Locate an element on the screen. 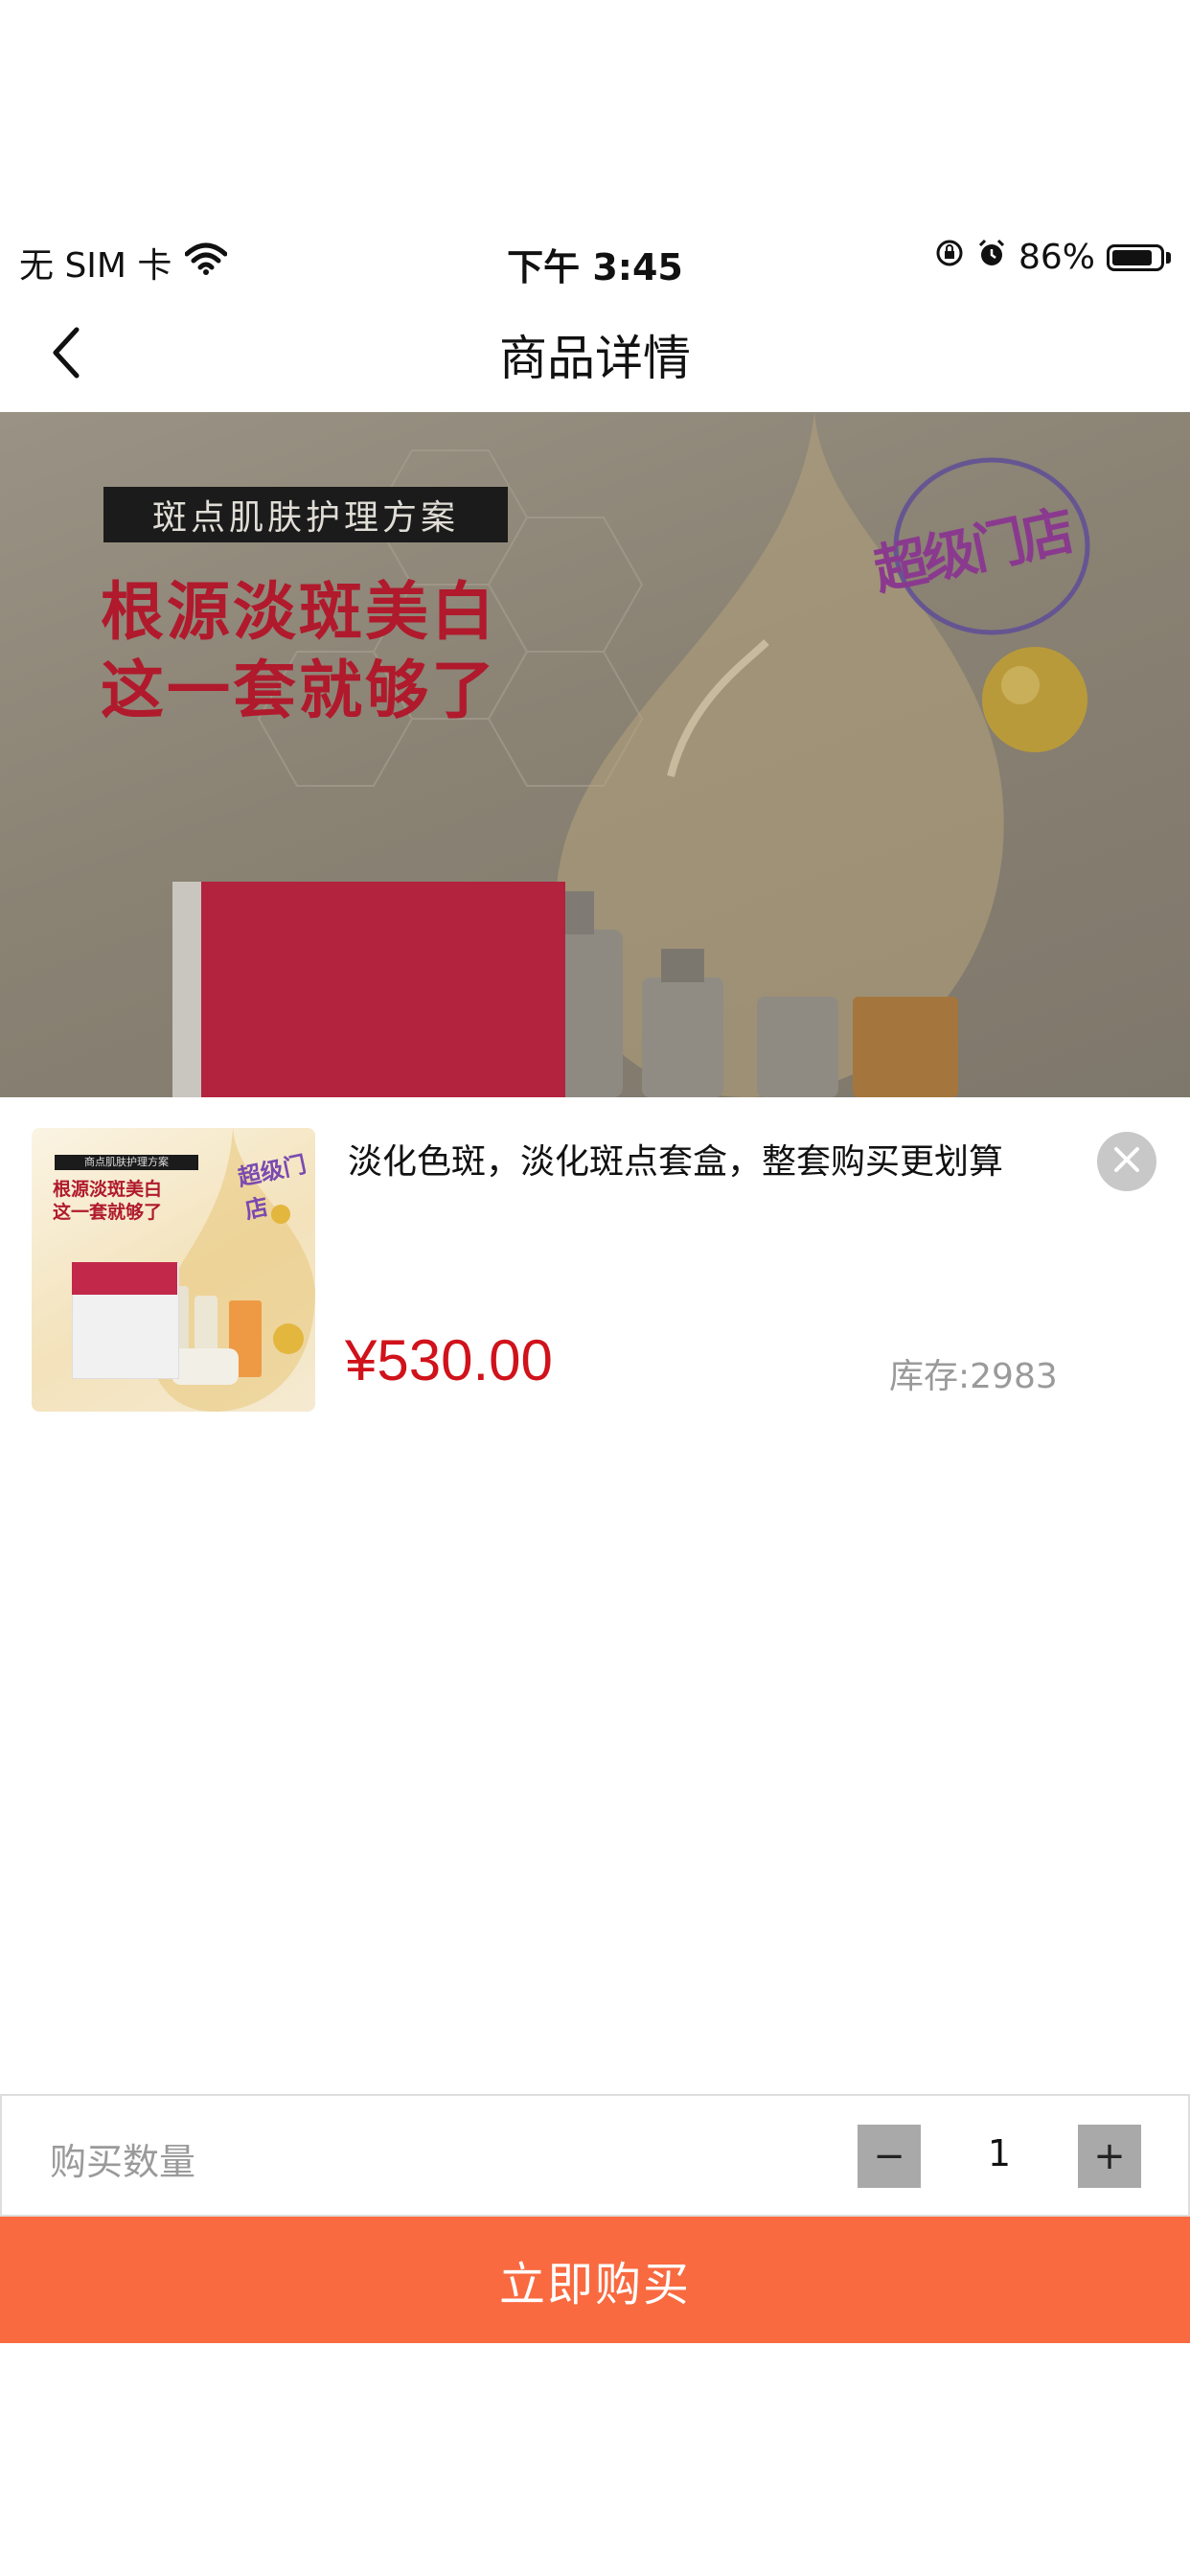 The image size is (1190, 2576). nav-bar: 商品详情 is located at coordinates (595, 354).